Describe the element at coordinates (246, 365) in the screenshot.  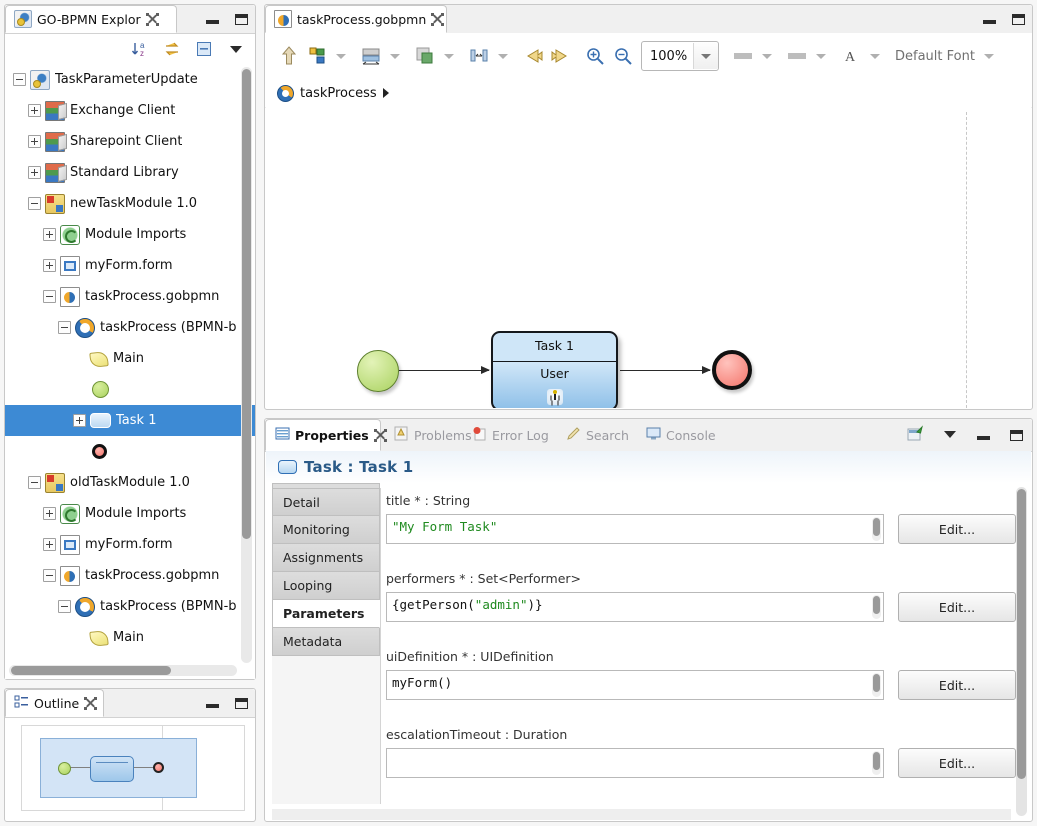
I see `explorer-vertical-scrollbar` at that location.